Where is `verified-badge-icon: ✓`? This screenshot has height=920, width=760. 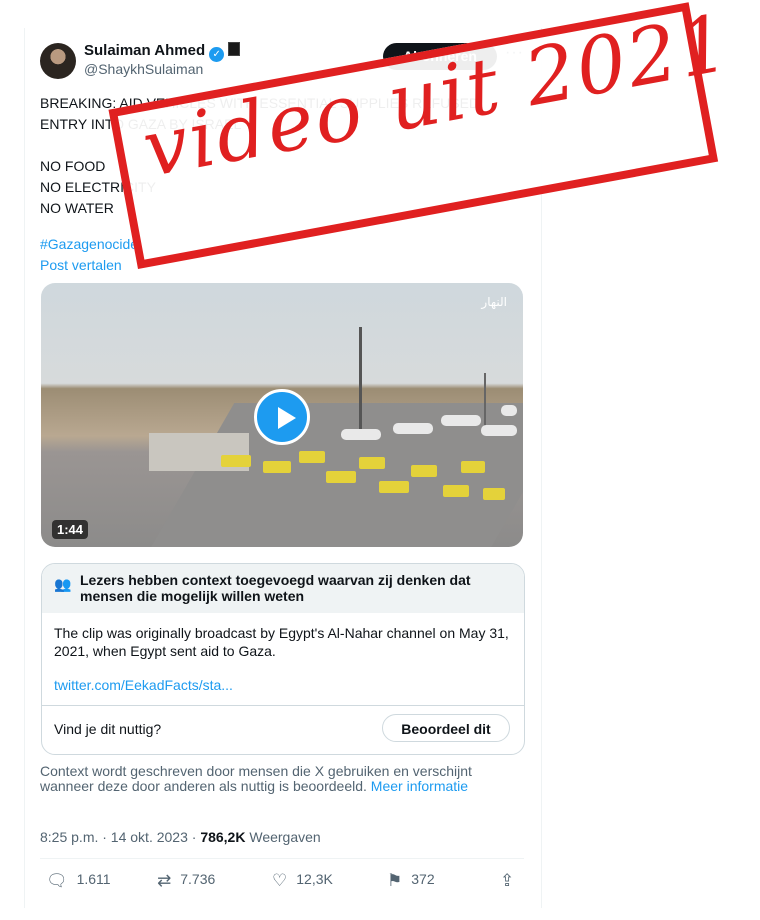
verified-badge-icon: ✓ is located at coordinates (217, 54).